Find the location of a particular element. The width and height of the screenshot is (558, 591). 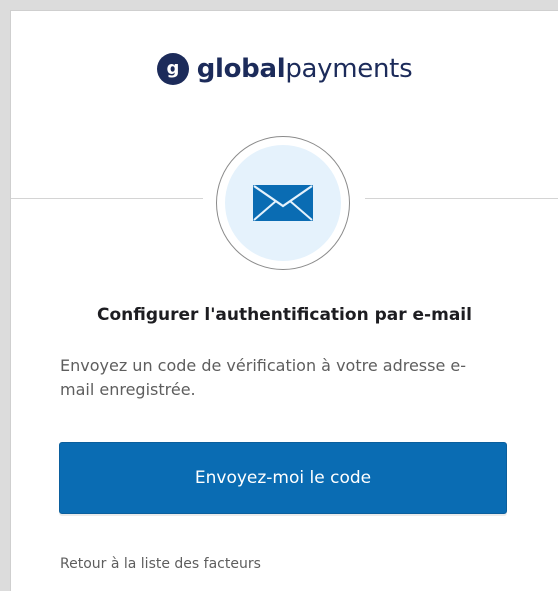

brand-name: globalpayments is located at coordinates (305, 69).